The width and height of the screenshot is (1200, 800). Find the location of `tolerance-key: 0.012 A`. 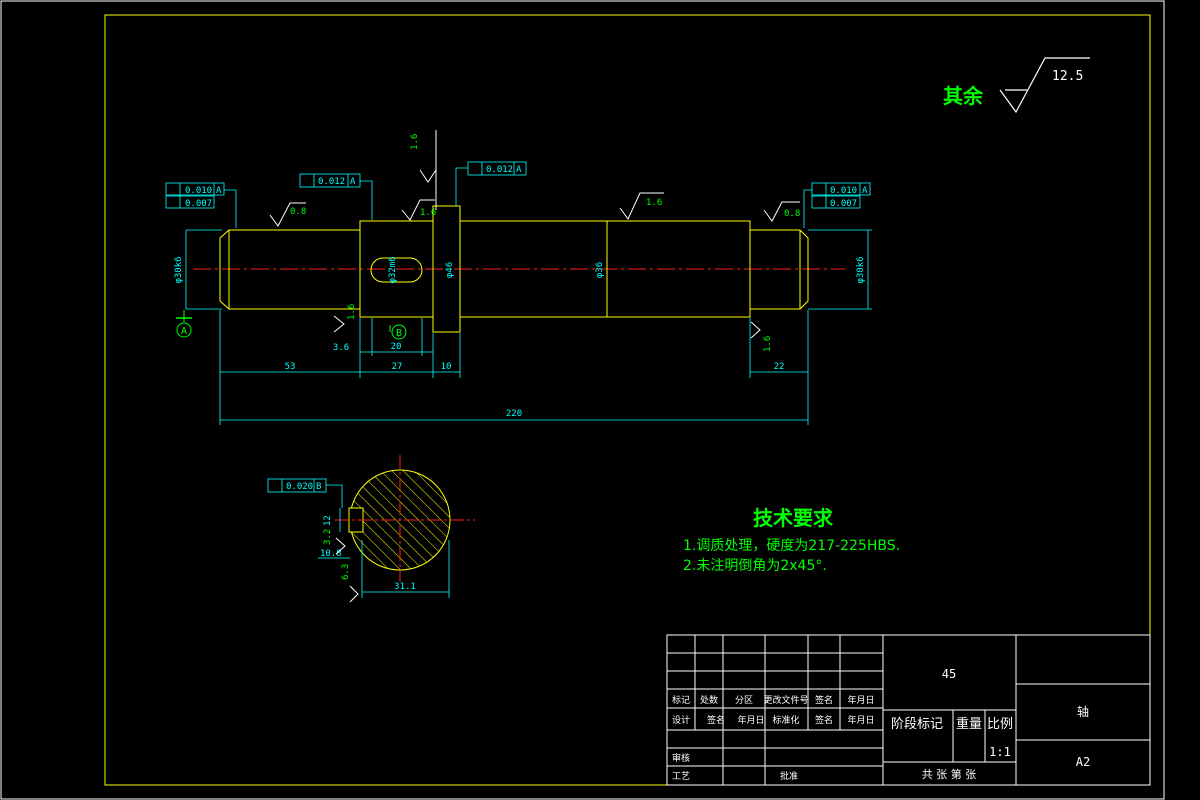

tolerance-key: 0.012 A is located at coordinates (336, 196).